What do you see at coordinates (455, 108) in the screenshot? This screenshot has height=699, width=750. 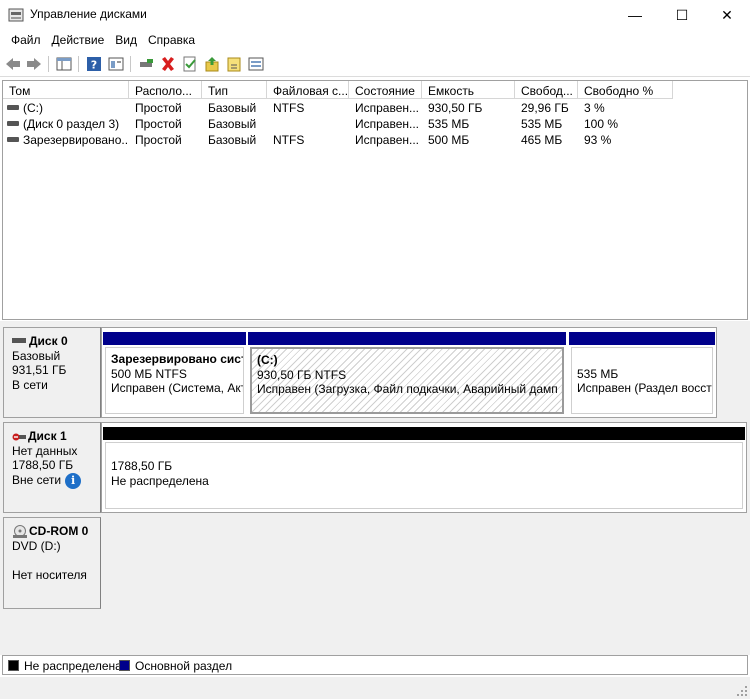 I see `table-cell: 930,50 ГБ` at bounding box center [455, 108].